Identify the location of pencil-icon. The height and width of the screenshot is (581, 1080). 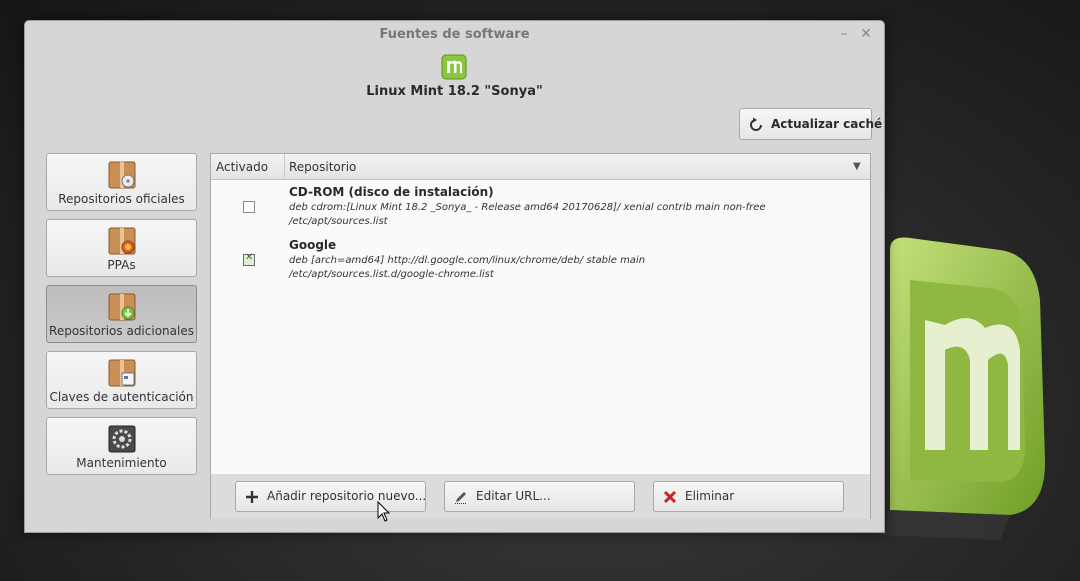
(461, 498).